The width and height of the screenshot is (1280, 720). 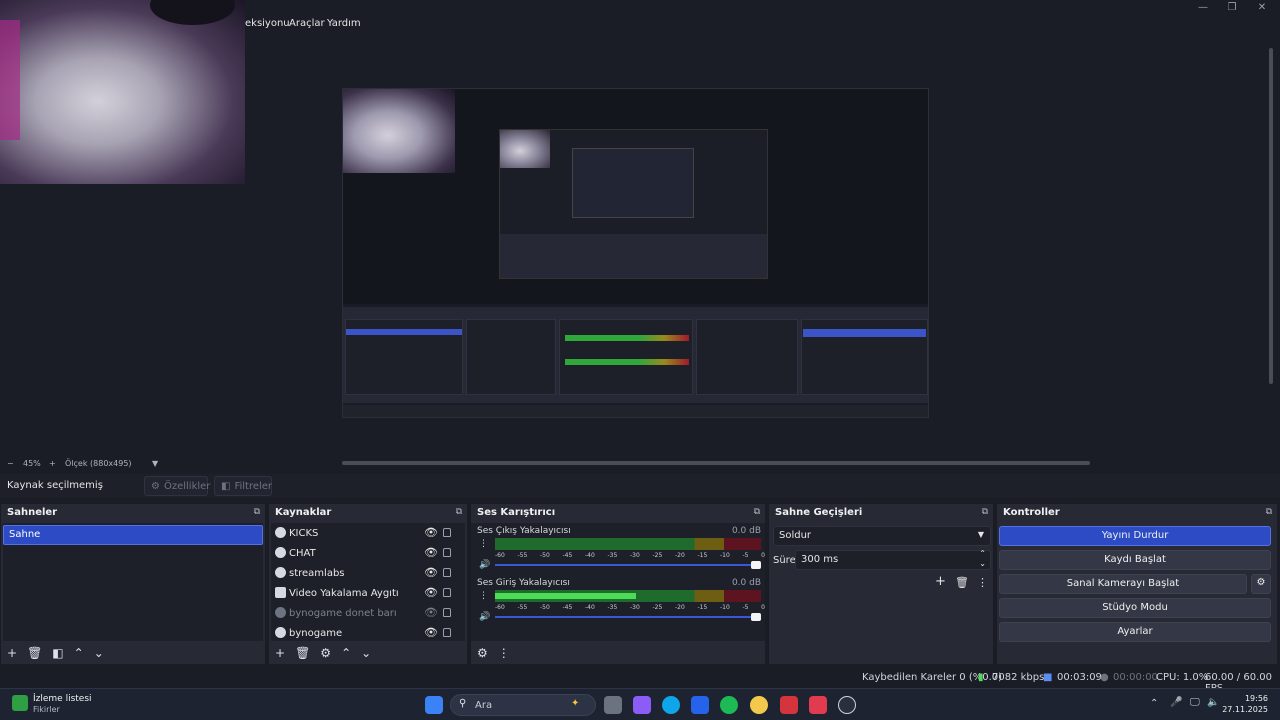 I want to click on source-item: bynogame donet barı 👁, so click(x=368, y=614).